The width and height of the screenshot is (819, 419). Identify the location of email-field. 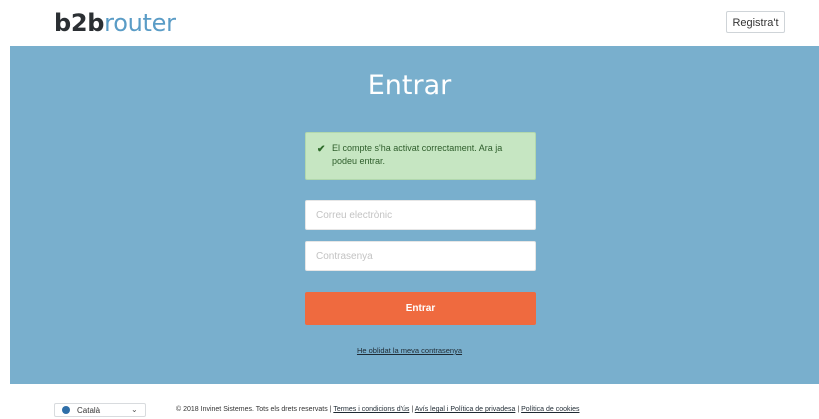
(420, 215).